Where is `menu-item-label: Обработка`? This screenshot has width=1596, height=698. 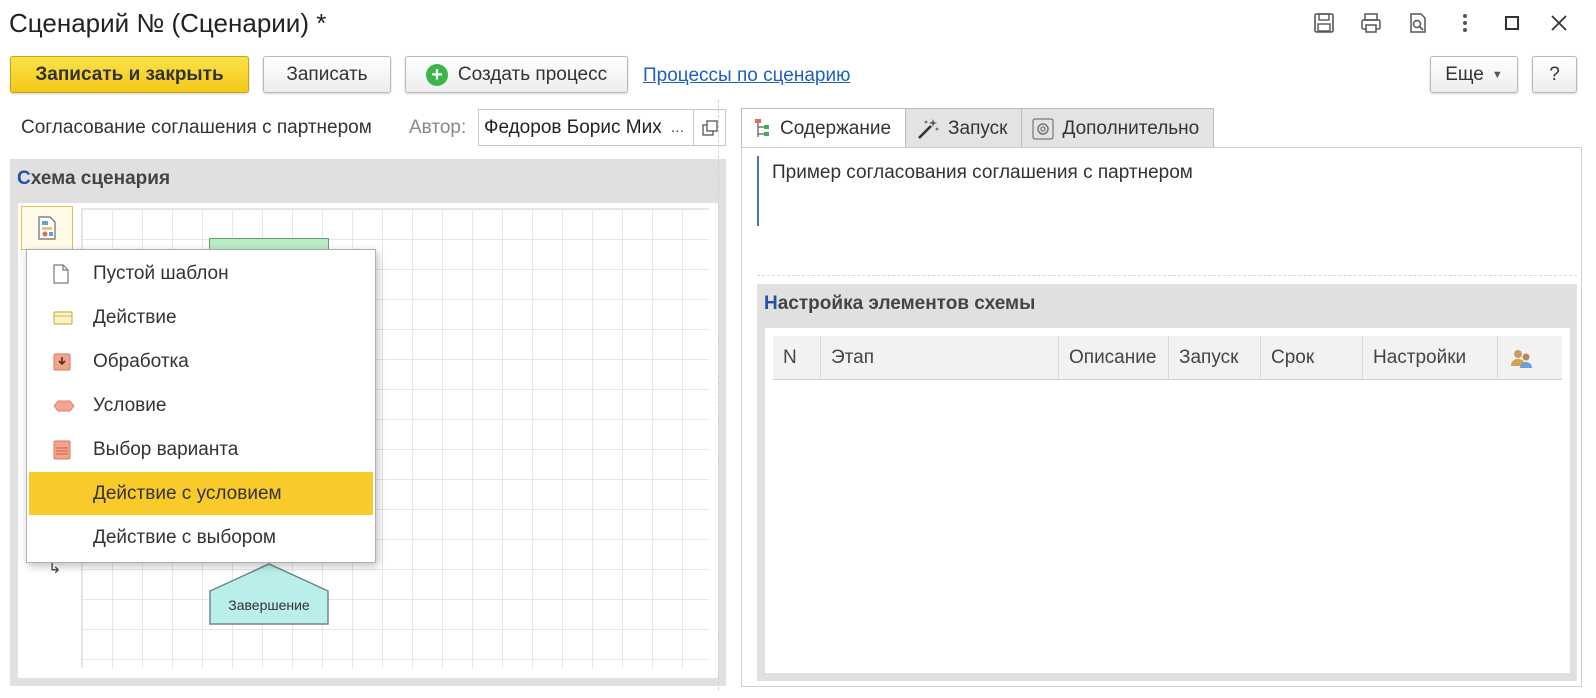
menu-item-label: Обработка is located at coordinates (141, 361).